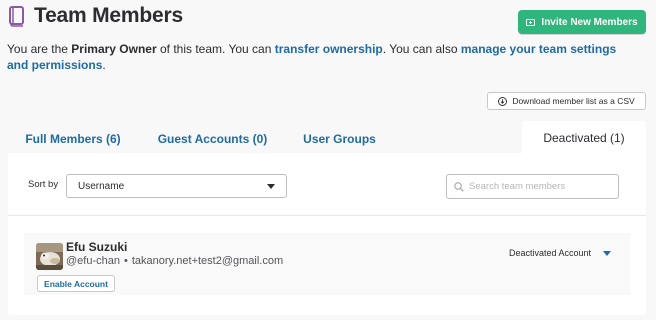  What do you see at coordinates (97, 247) in the screenshot?
I see `member-name: Efu Suzuki` at bounding box center [97, 247].